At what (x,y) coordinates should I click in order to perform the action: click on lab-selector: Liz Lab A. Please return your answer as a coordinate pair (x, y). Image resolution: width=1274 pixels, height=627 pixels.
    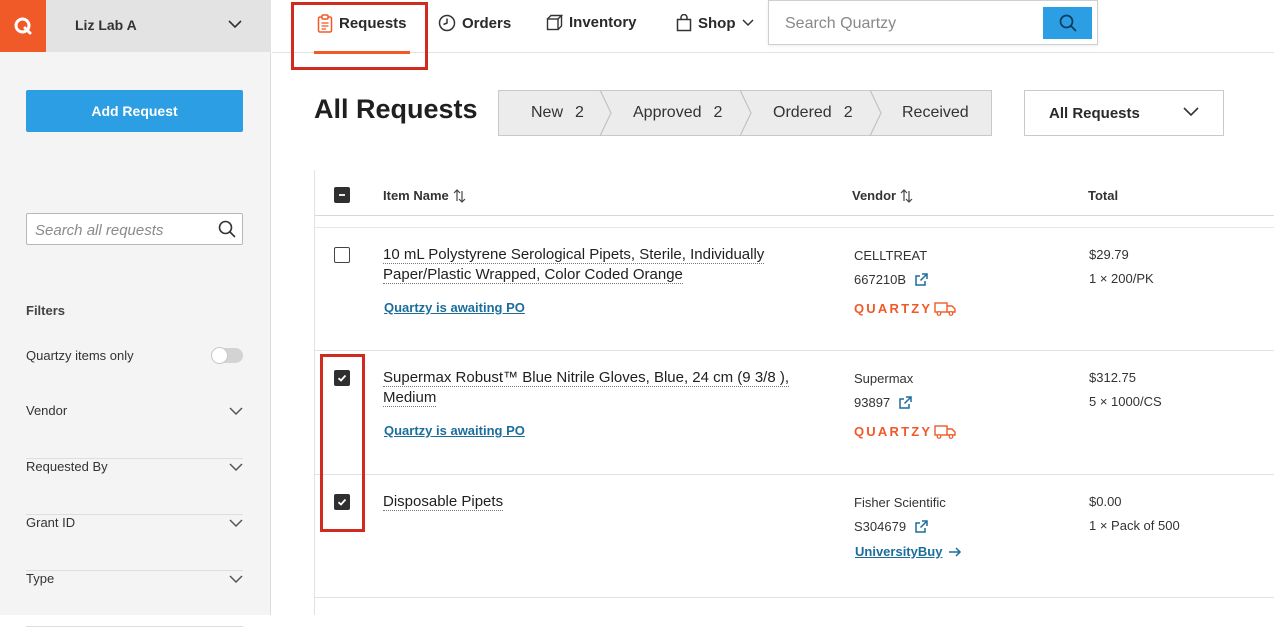
    Looking at the image, I should click on (135, 26).